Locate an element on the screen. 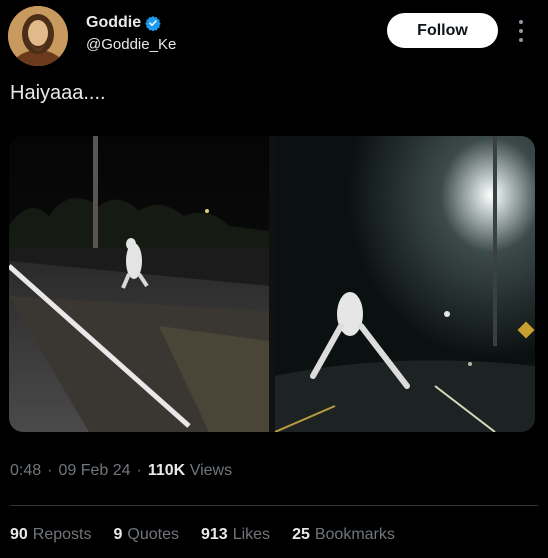 Image resolution: width=548 pixels, height=558 pixels. tweet-header: Goddie @Goddie_Ke Follow is located at coordinates (274, 35).